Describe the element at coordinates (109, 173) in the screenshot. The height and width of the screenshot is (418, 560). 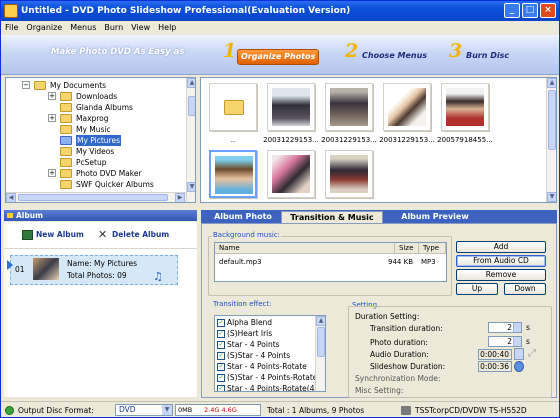
I see `tree-label: Photo DVD Maker` at that location.